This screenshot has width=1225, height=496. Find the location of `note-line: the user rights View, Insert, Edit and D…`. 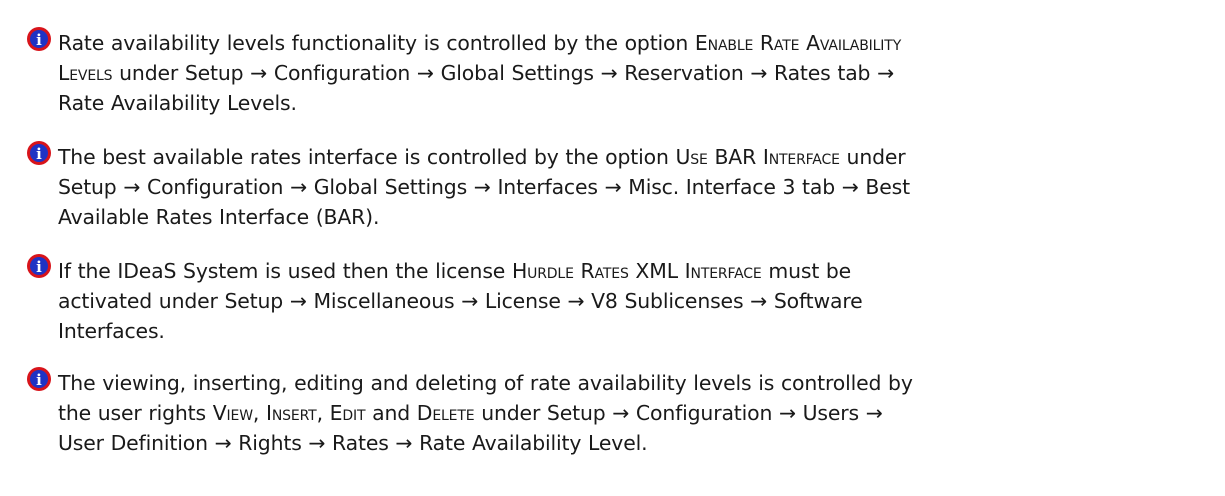

note-line: the user rights View, Insert, Edit and D… is located at coordinates (470, 413).